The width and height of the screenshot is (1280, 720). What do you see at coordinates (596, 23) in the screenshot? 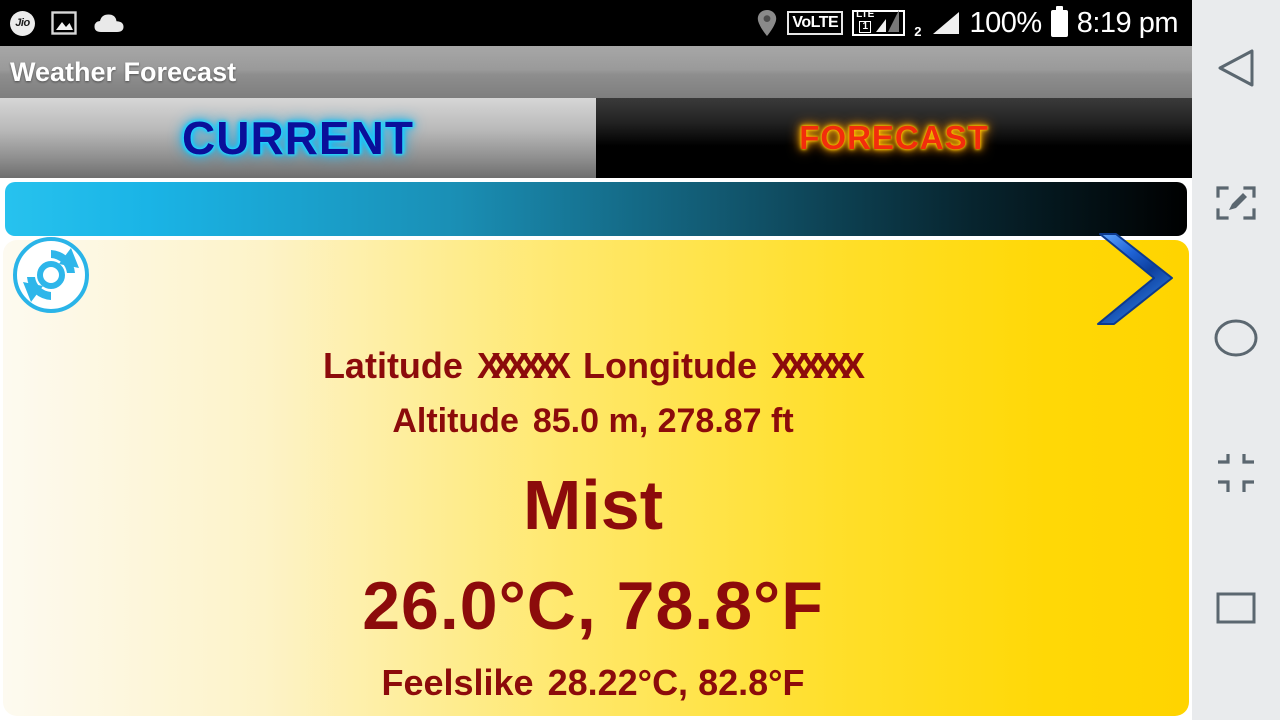
I see `status-bar: Jio VoLTE LTE 1 2 100% 8:19 pm` at bounding box center [596, 23].